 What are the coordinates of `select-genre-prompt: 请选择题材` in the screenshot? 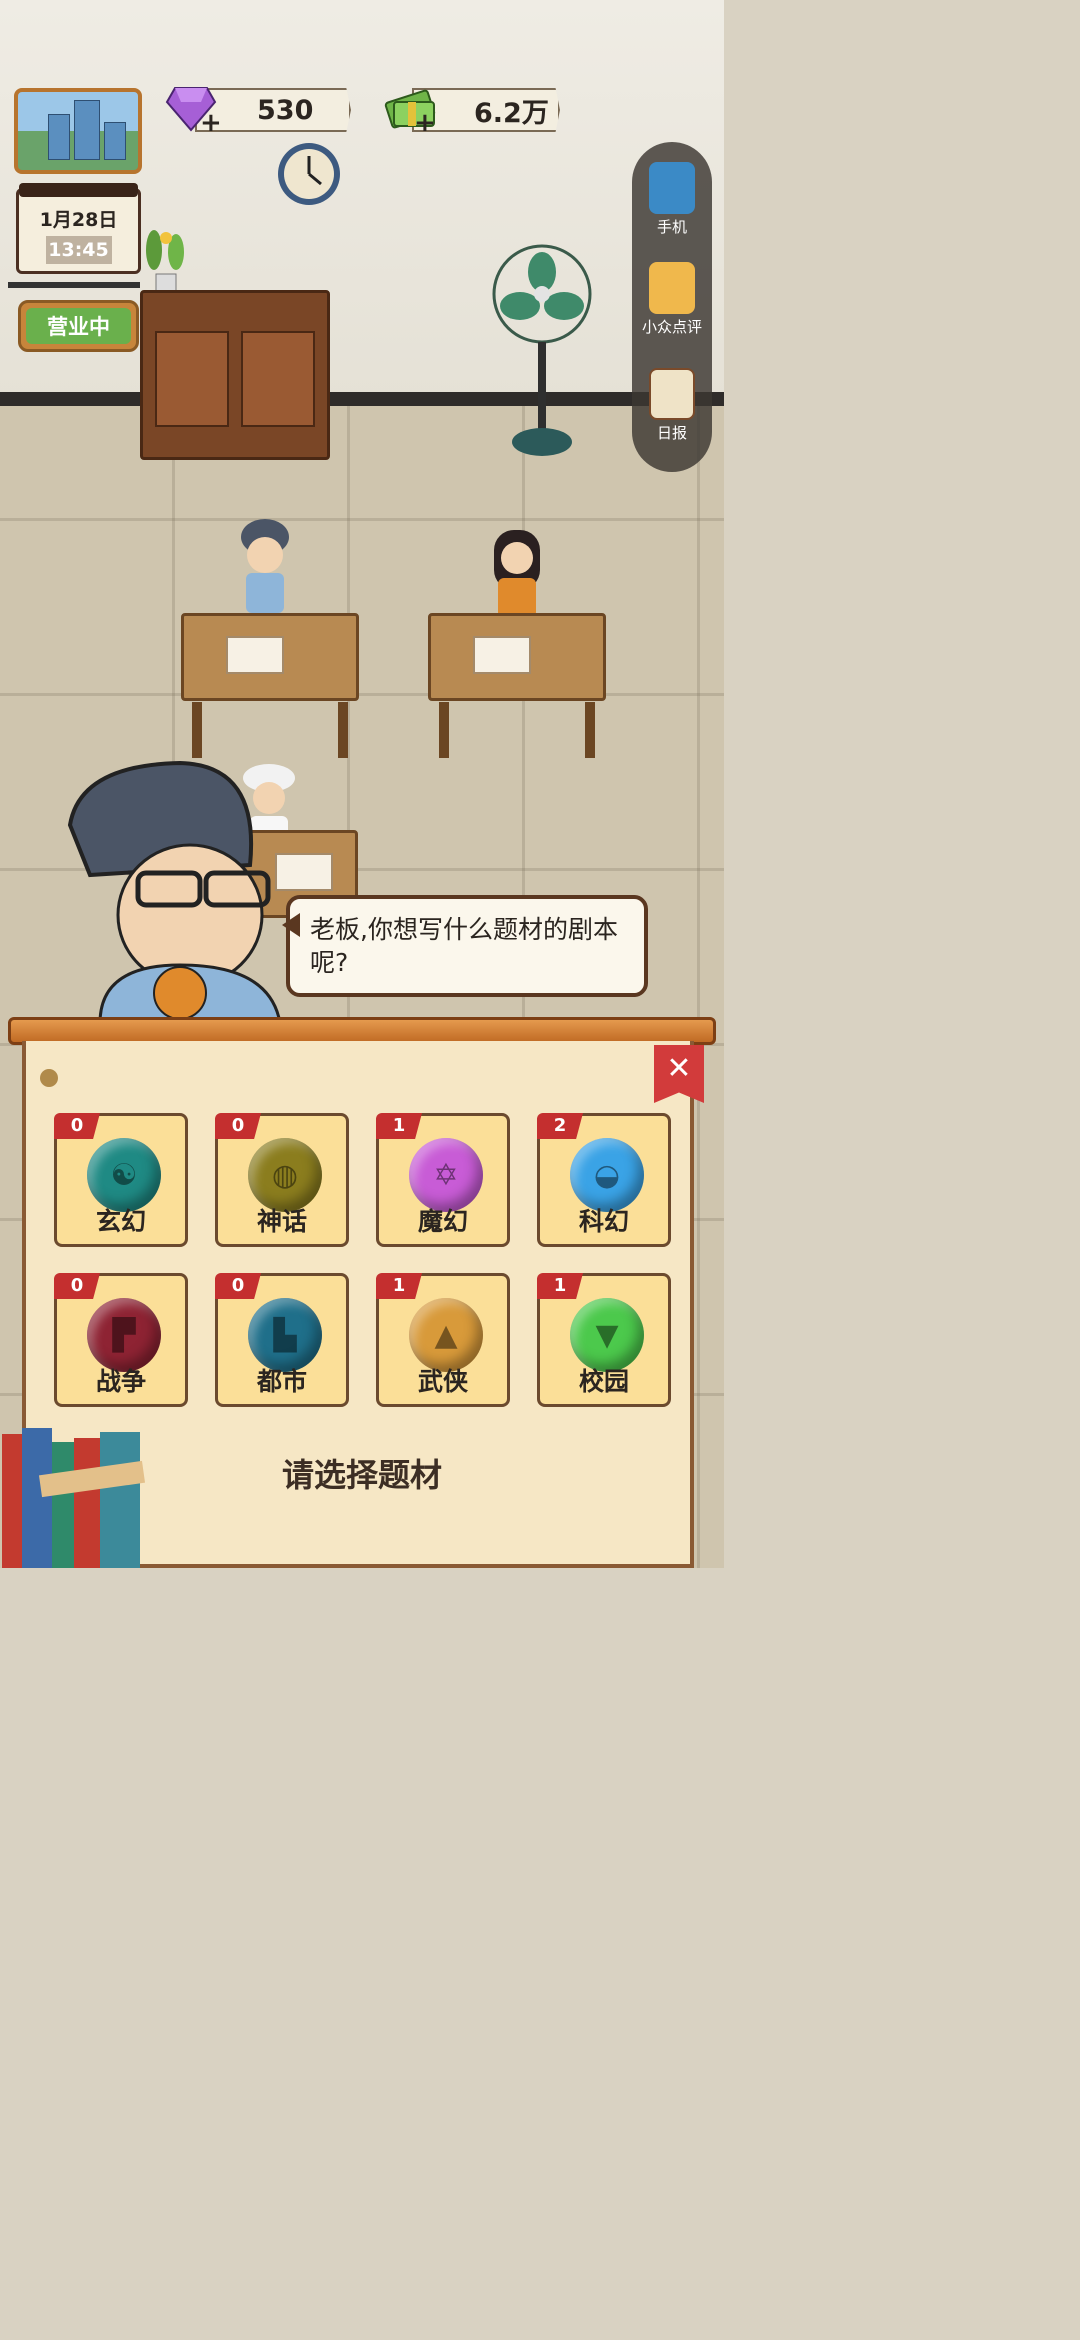 It's located at (361, 1475).